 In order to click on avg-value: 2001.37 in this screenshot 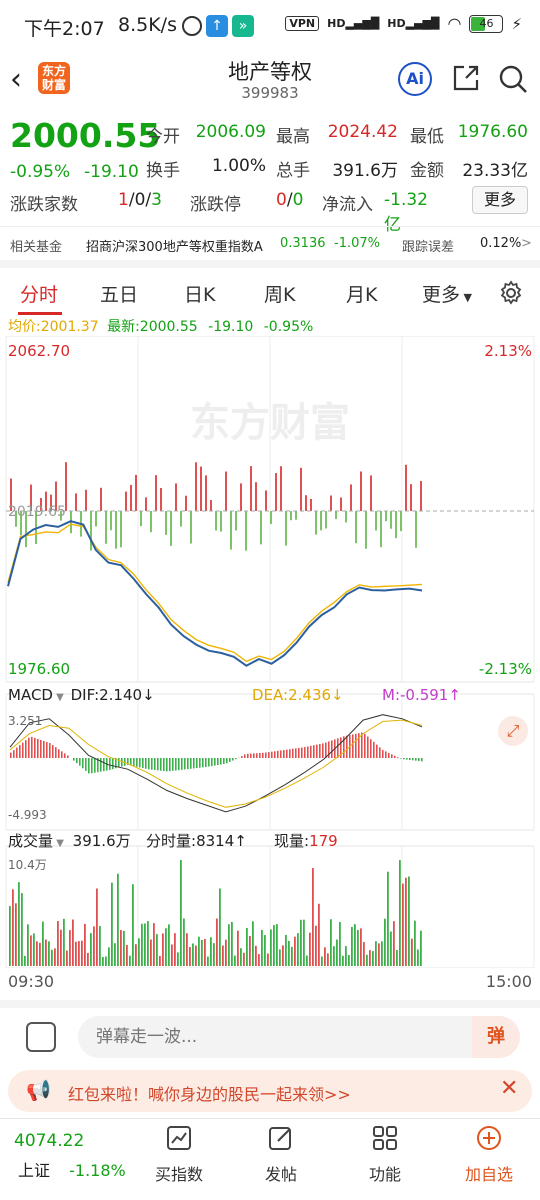, I will do `click(69, 327)`.